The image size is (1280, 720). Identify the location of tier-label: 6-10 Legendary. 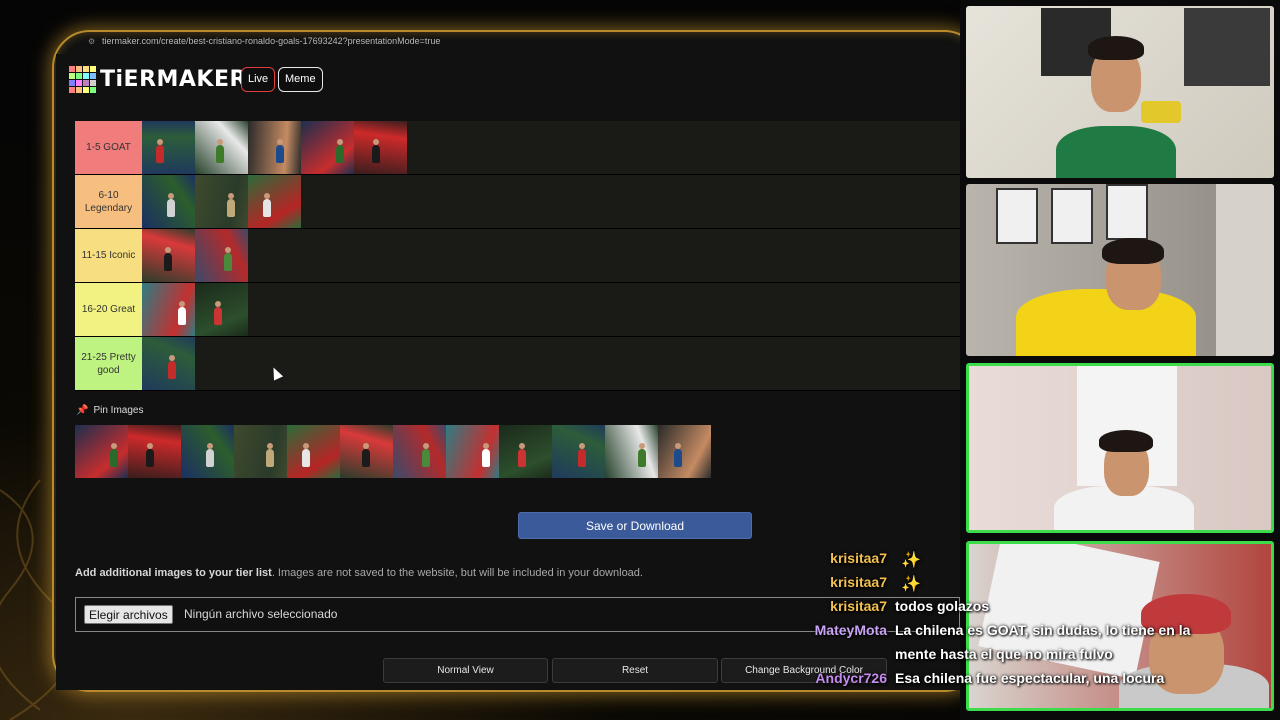
(108, 201).